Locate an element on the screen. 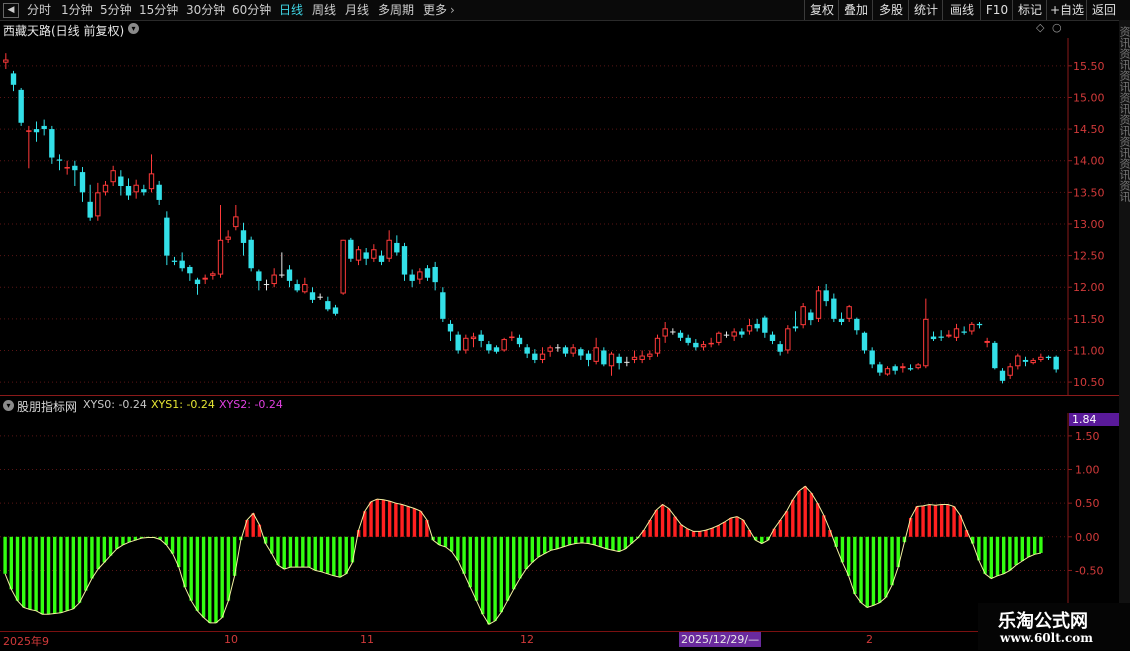  period-tab-60min: 60分钟 is located at coordinates (251, 10).